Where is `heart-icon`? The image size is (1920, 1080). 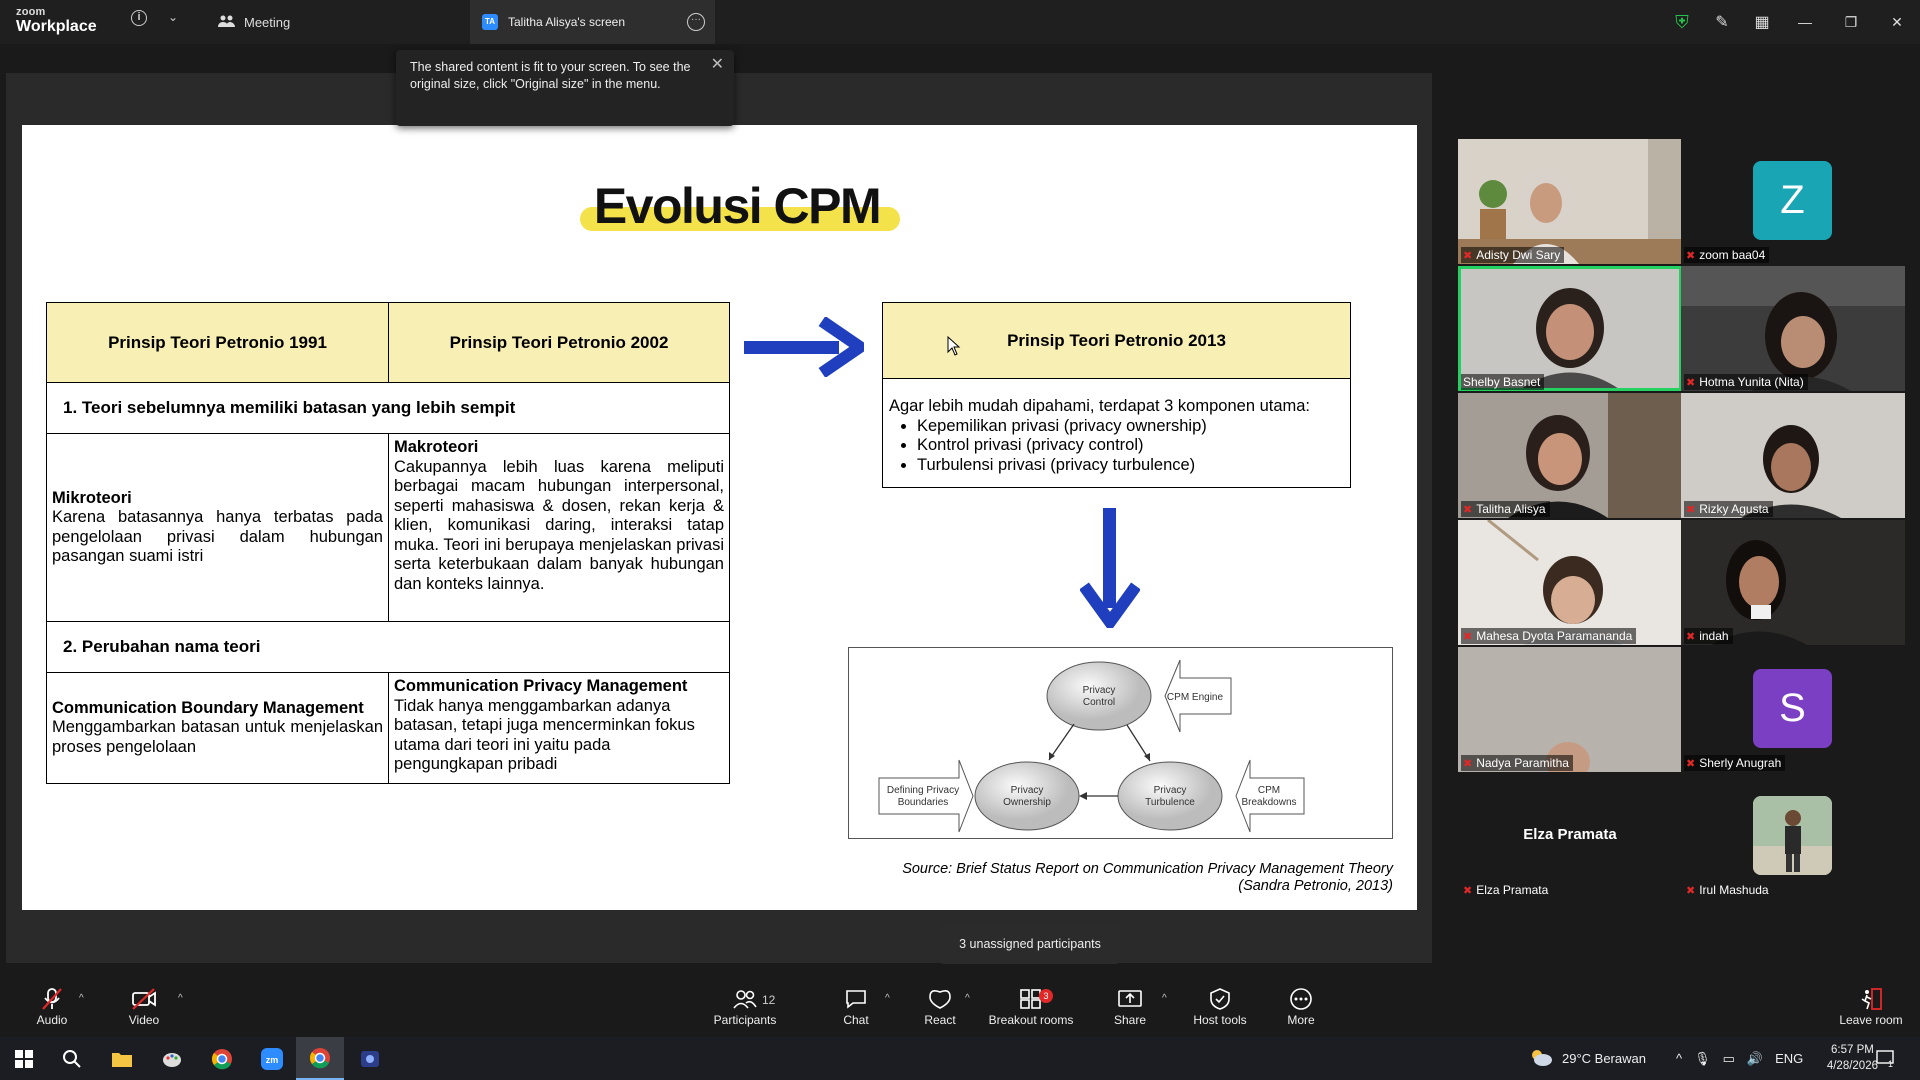 heart-icon is located at coordinates (940, 999).